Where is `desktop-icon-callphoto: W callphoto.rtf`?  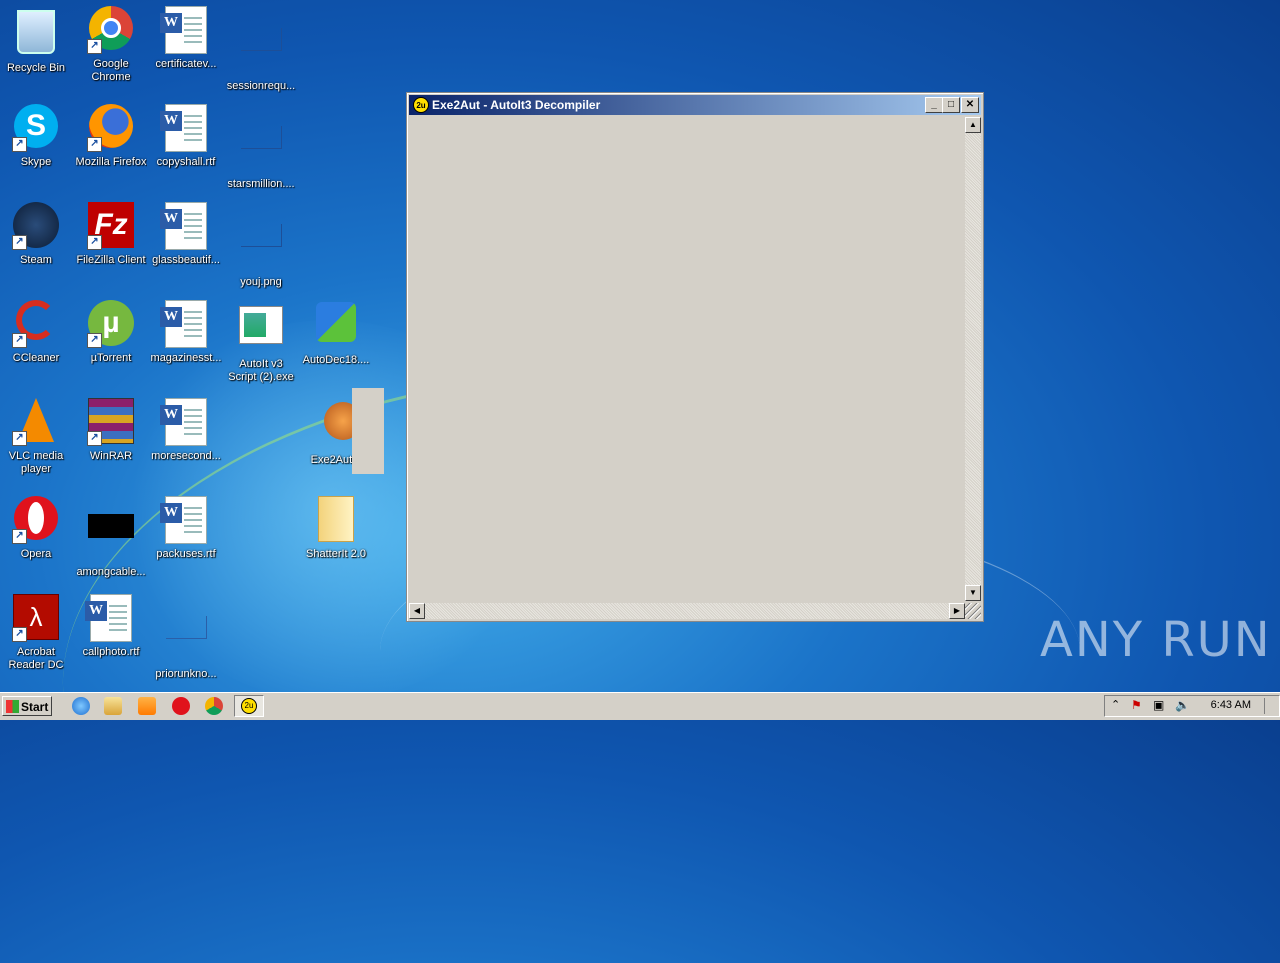
desktop-icon-callphoto: W callphoto.rtf is located at coordinates (111, 626).